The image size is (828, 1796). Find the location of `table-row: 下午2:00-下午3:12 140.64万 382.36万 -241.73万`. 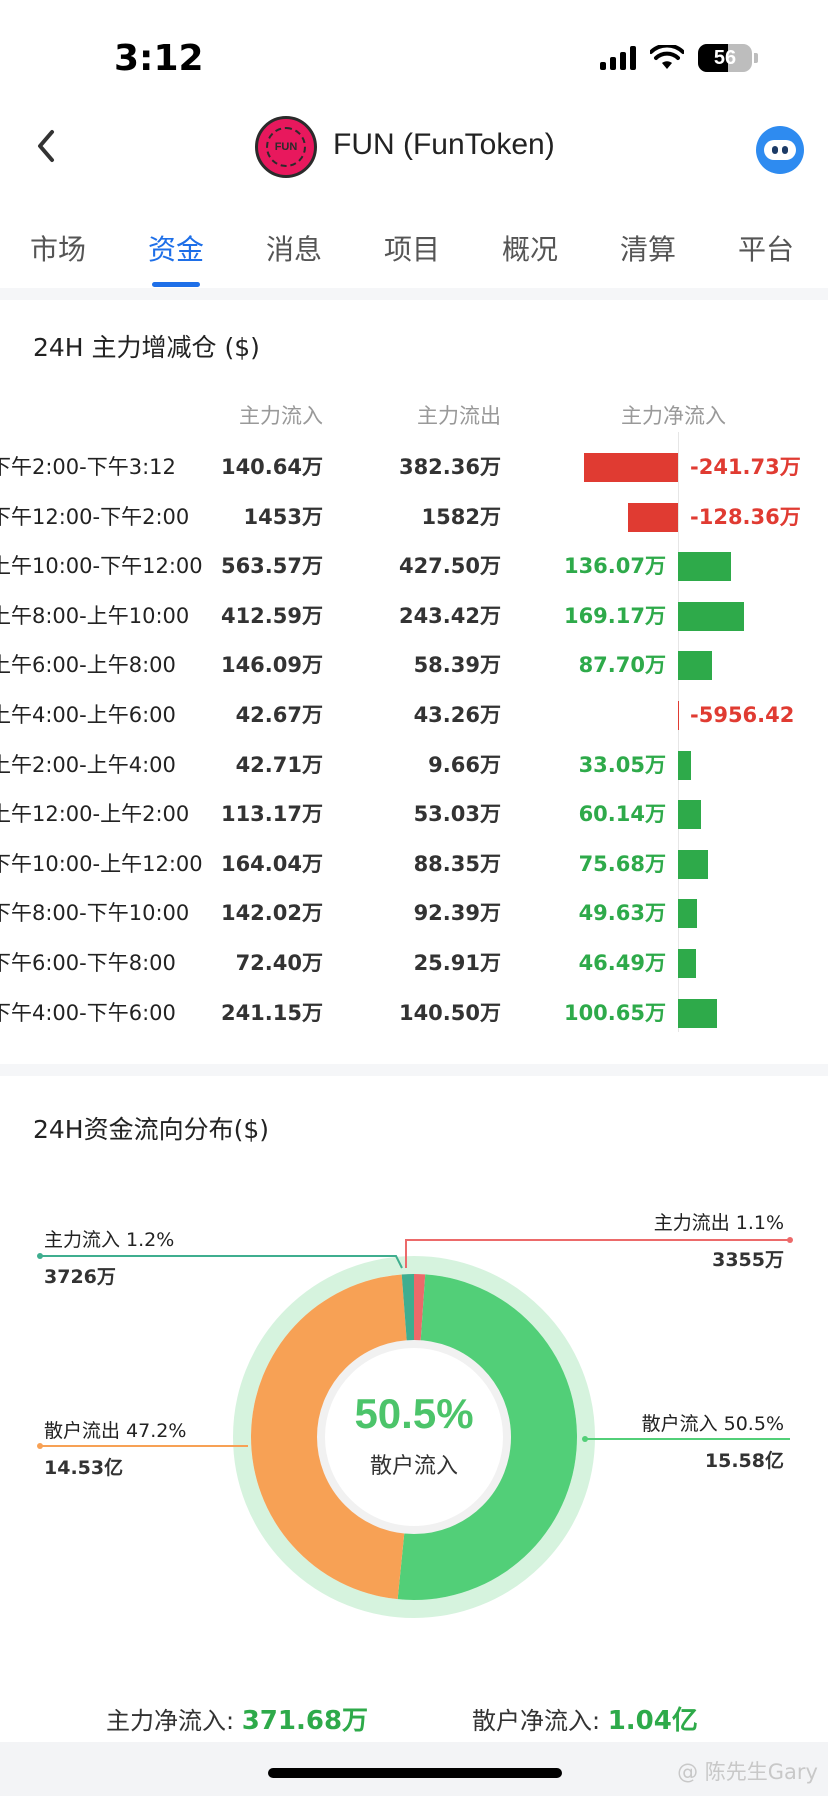

table-row: 下午2:00-下午3:12 140.64万 382.36万 -241.73万 is located at coordinates (414, 467).